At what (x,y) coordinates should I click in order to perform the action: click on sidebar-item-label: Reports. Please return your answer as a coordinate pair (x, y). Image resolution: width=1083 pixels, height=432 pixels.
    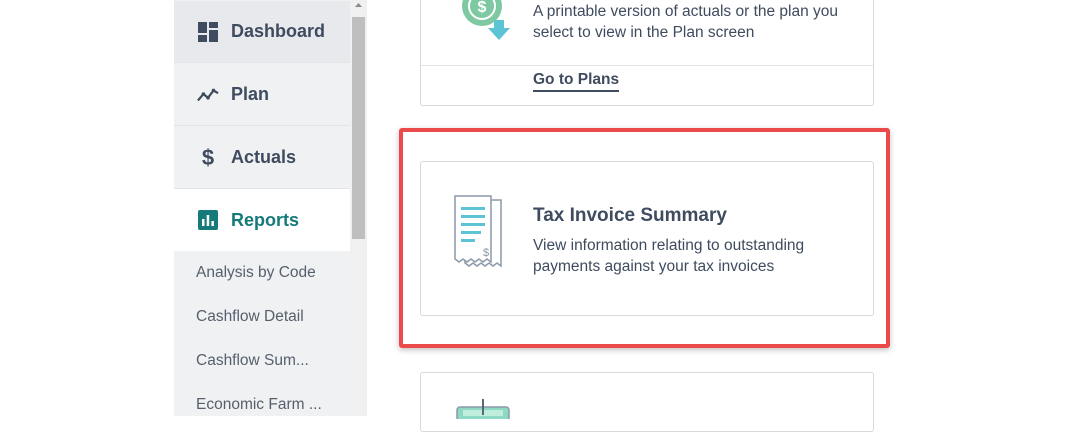
    Looking at the image, I should click on (265, 219).